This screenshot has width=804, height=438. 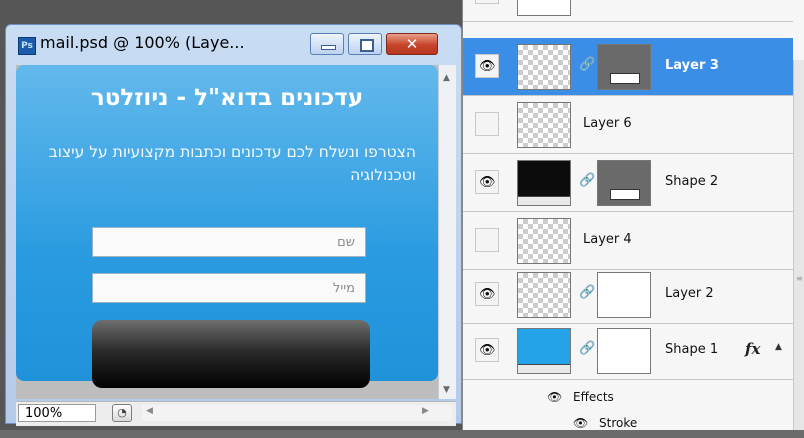 What do you see at coordinates (446, 390) in the screenshot?
I see `scroll-down-arrow-icon: ▼` at bounding box center [446, 390].